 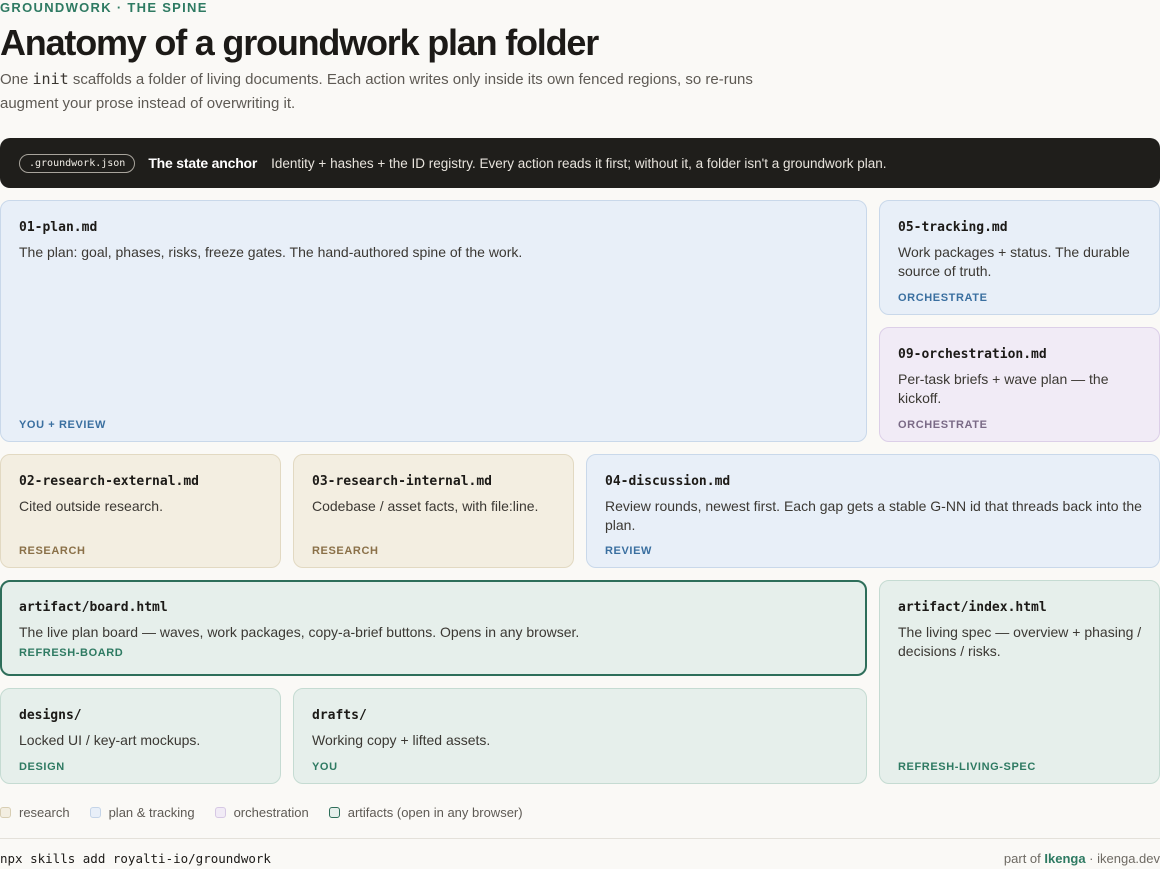 What do you see at coordinates (93, 607) in the screenshot?
I see `card-board-filename: artifact/board.html` at bounding box center [93, 607].